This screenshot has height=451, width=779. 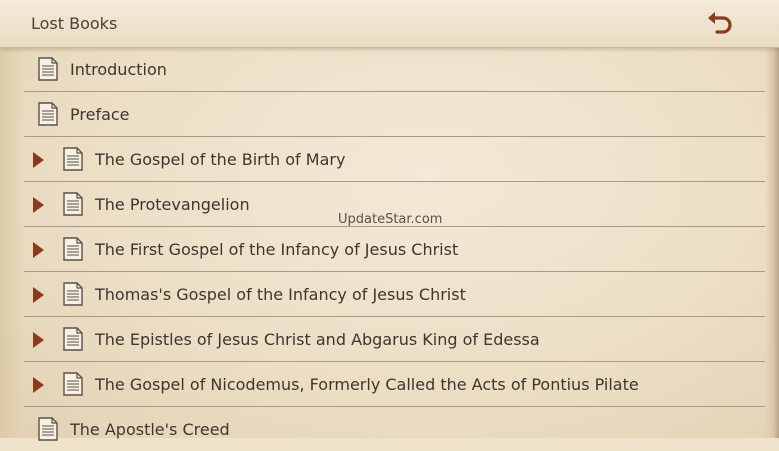 I want to click on item-label: The Gospel of the Birth of Mary, so click(x=220, y=159).